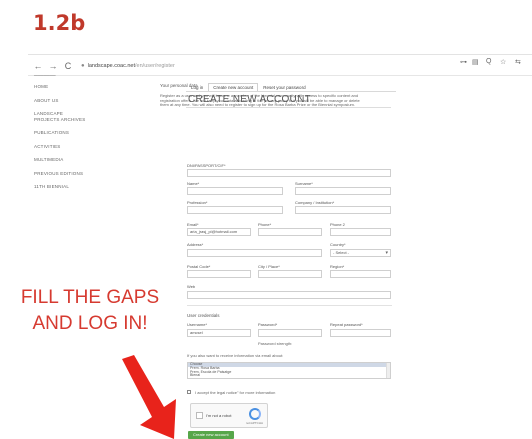 The height and width of the screenshot is (439, 532). What do you see at coordinates (304, 183) in the screenshot?
I see `surname-label: Surname*` at bounding box center [304, 183].